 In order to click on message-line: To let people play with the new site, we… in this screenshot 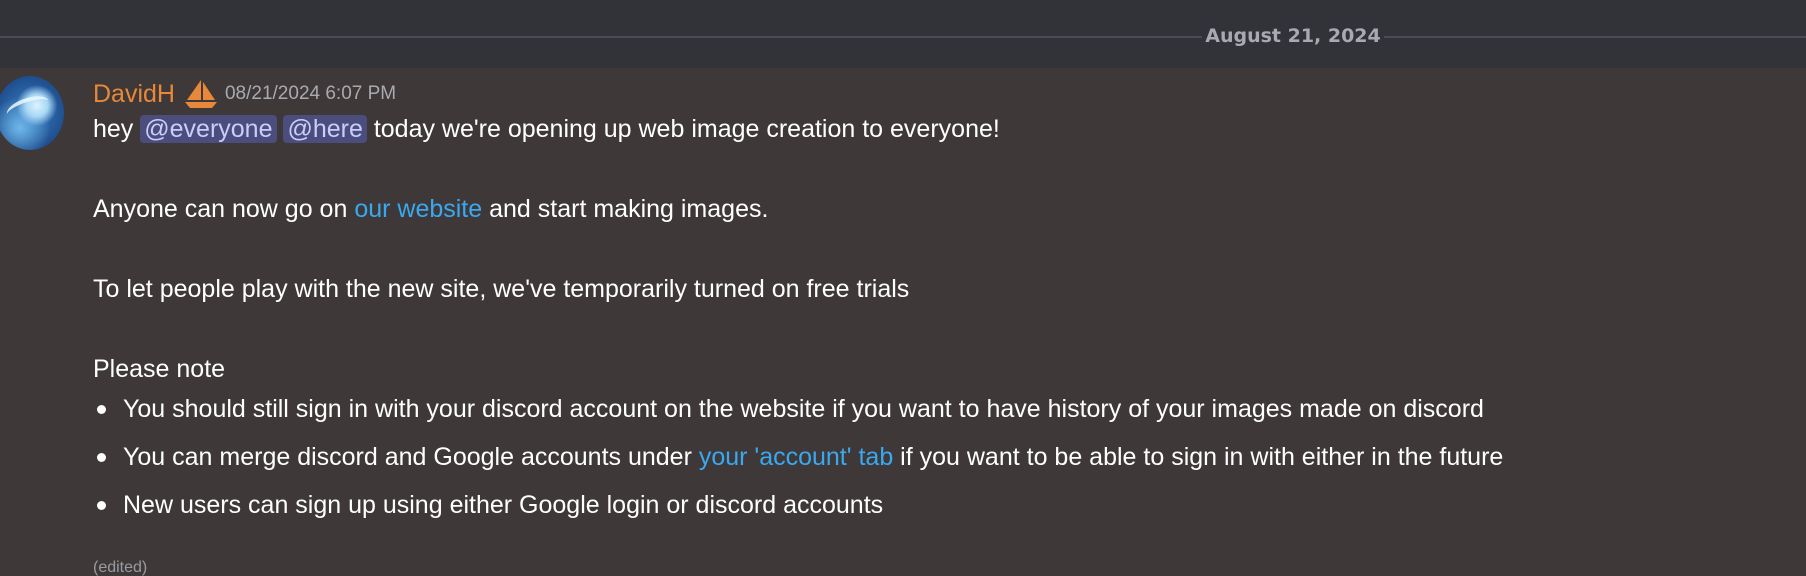, I will do `click(501, 289)`.